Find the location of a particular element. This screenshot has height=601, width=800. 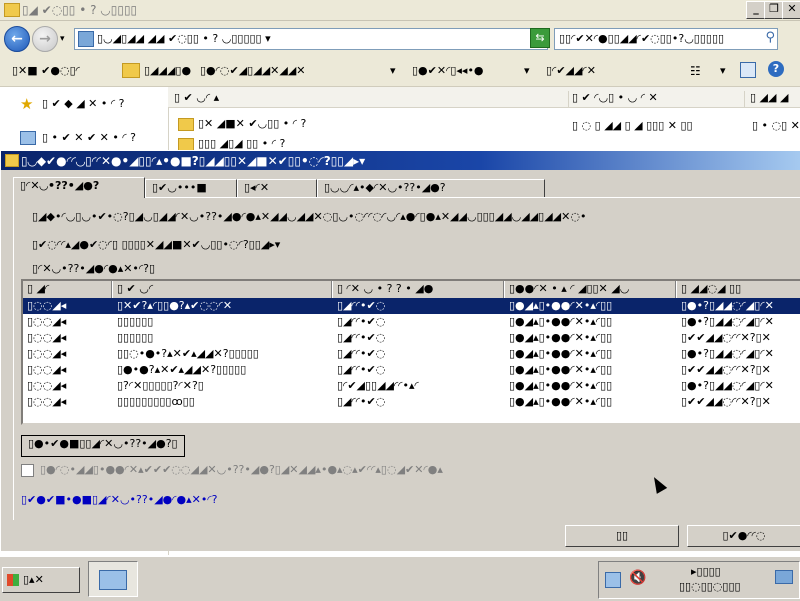

explorer-title: ▯◢ ✔◌▯▯ • ? ◡▯▯▯▯ is located at coordinates (80, 10).